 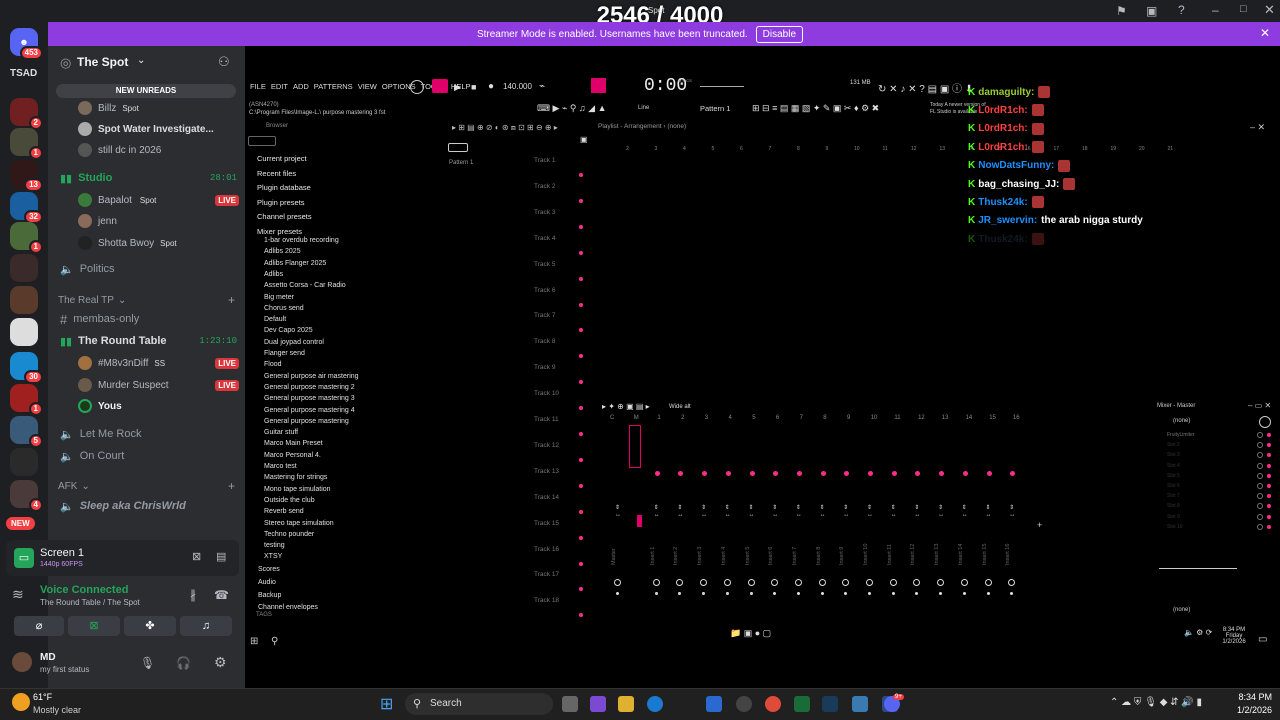 I want to click on voice-channel-on-court: 🔈 On Court, so click(x=146, y=456).